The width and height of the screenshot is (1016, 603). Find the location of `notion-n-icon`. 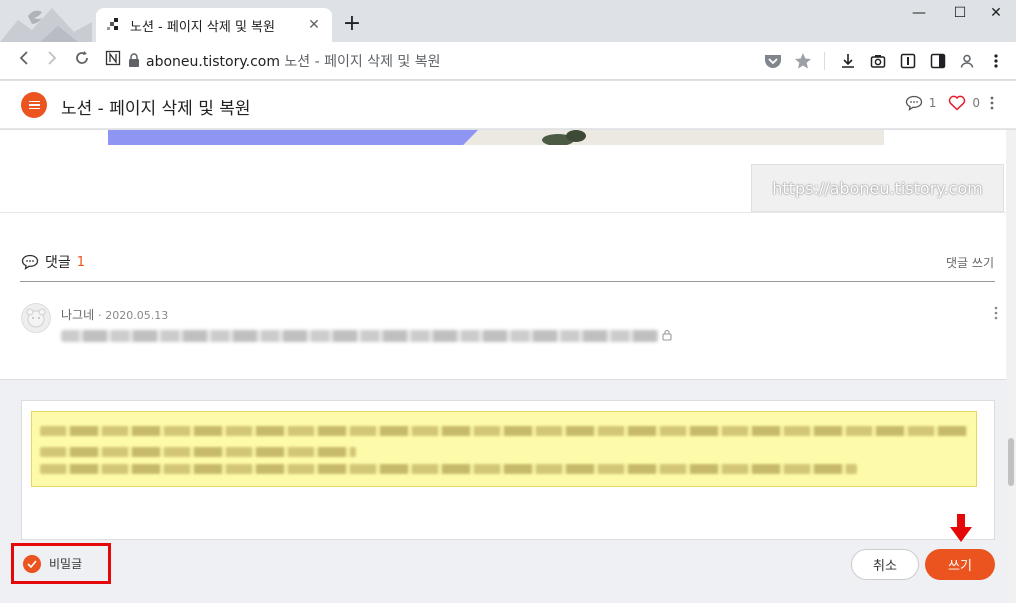

notion-n-icon is located at coordinates (113, 58).